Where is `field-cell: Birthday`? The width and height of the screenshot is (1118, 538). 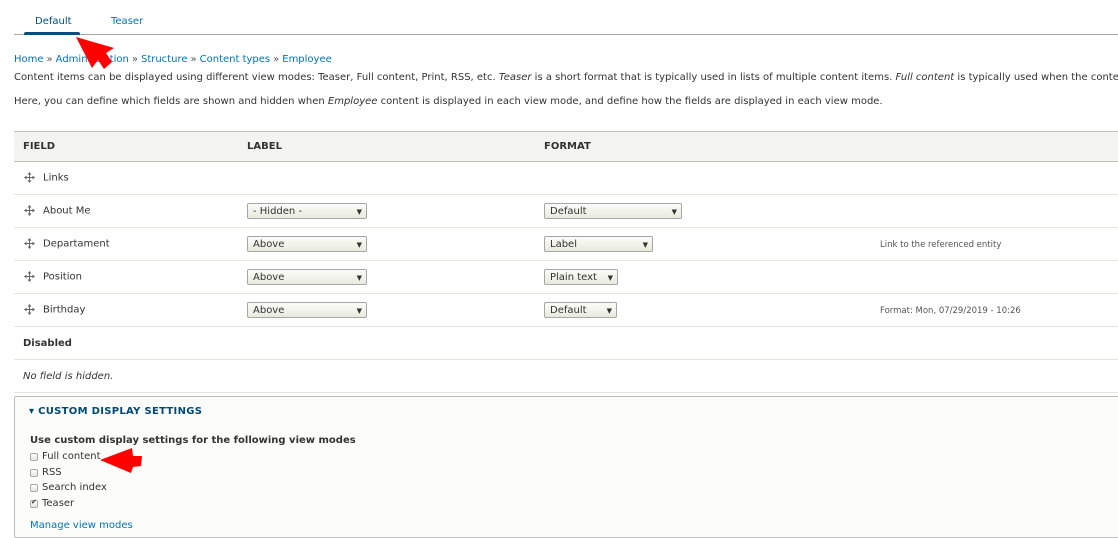
field-cell: Birthday is located at coordinates (126, 310).